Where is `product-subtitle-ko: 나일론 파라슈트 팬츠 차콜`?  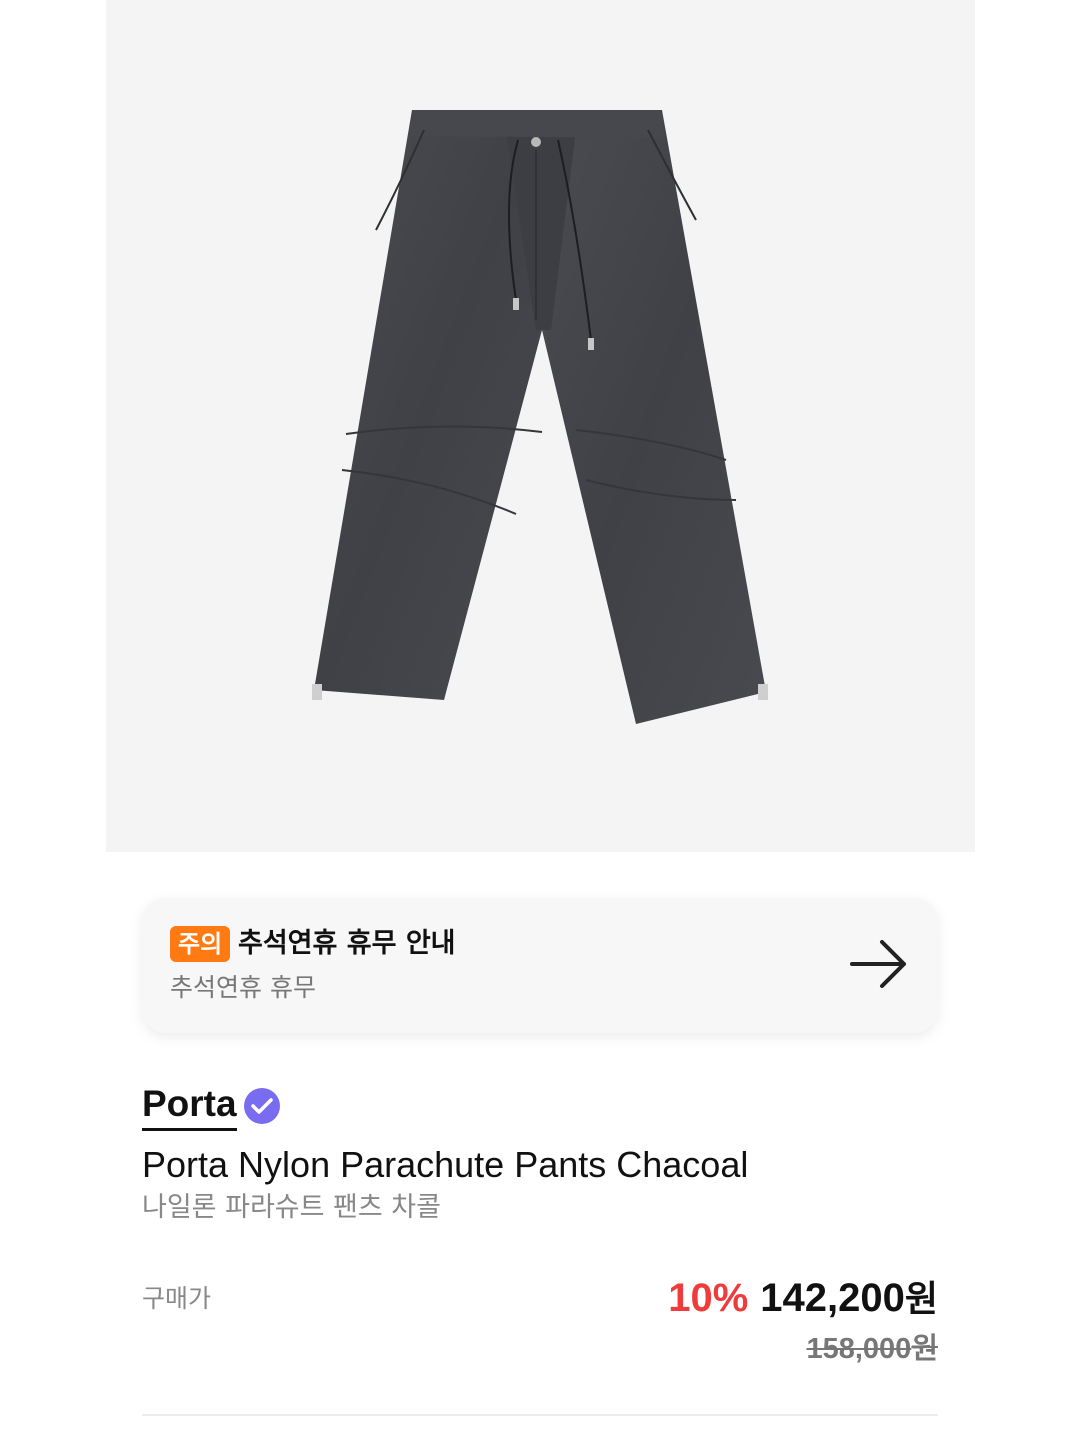
product-subtitle-ko: 나일론 파라슈트 팬츠 차콜 is located at coordinates (291, 1207).